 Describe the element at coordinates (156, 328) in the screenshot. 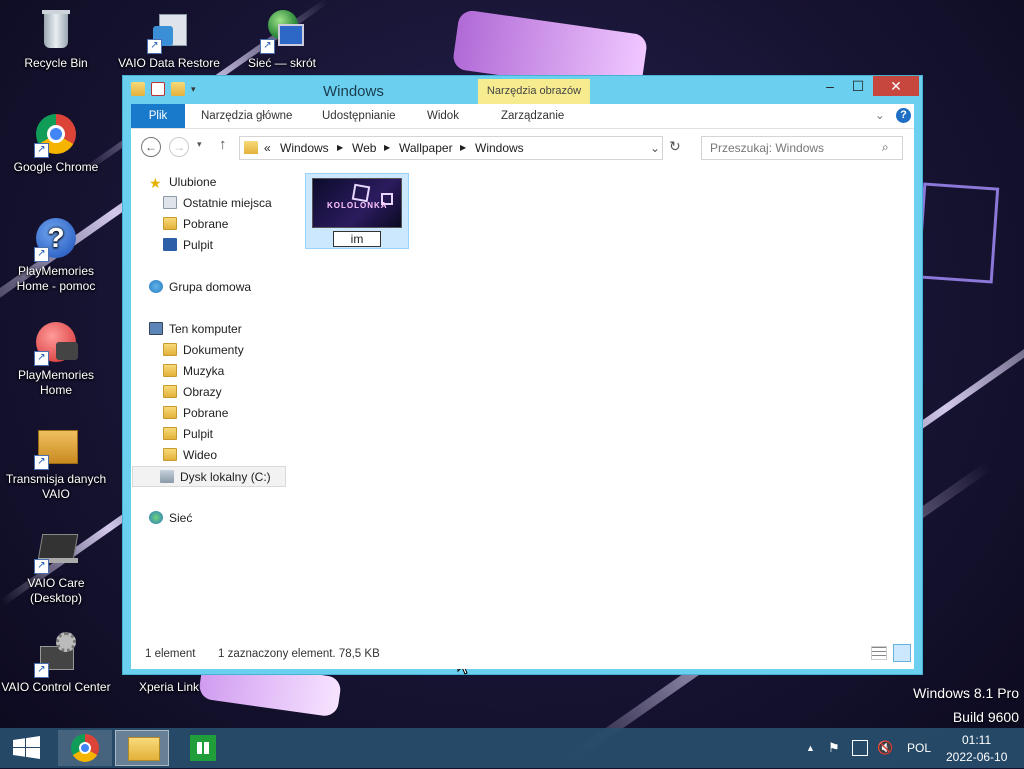

I see `computer-icon` at that location.